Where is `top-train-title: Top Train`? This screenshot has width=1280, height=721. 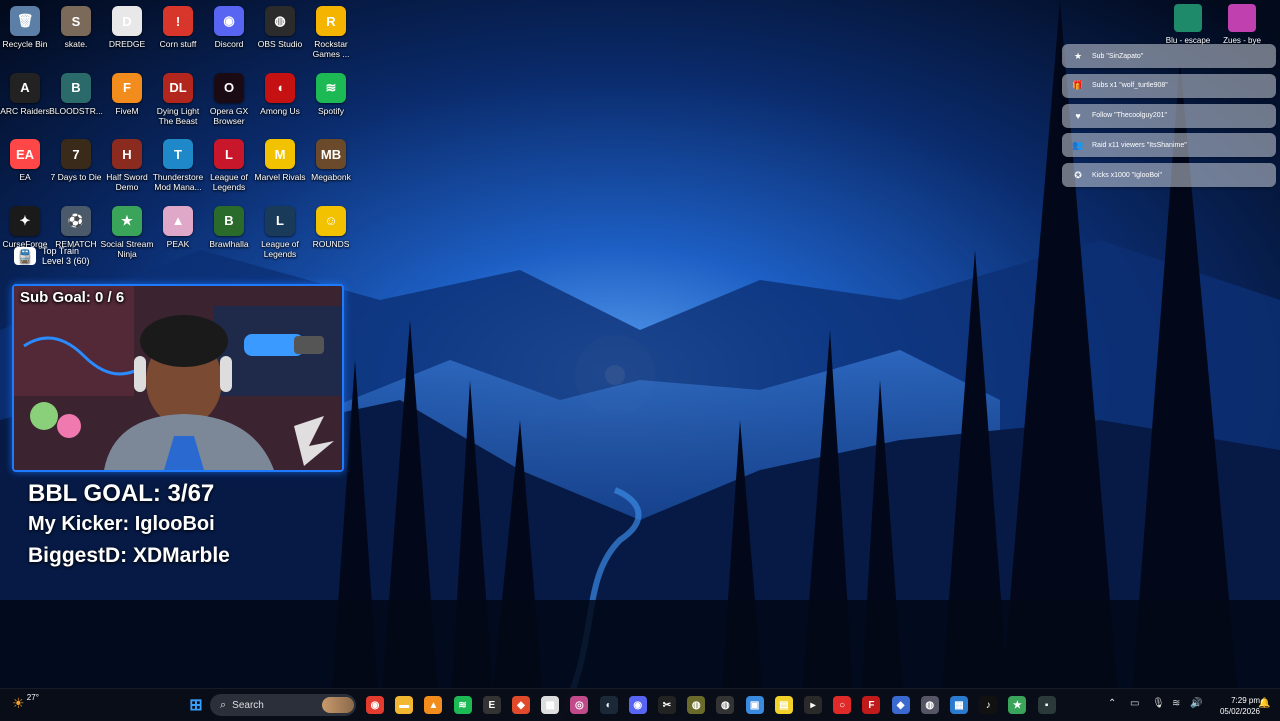
top-train-title: Top Train is located at coordinates (61, 251).